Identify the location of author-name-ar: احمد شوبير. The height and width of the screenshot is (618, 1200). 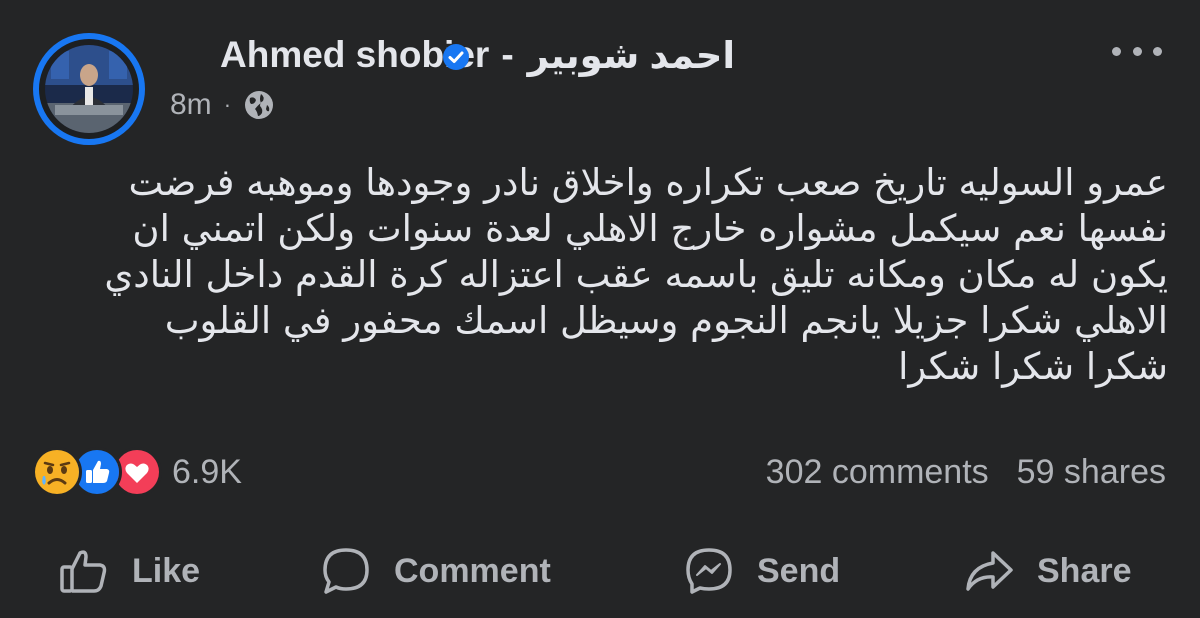
(631, 55).